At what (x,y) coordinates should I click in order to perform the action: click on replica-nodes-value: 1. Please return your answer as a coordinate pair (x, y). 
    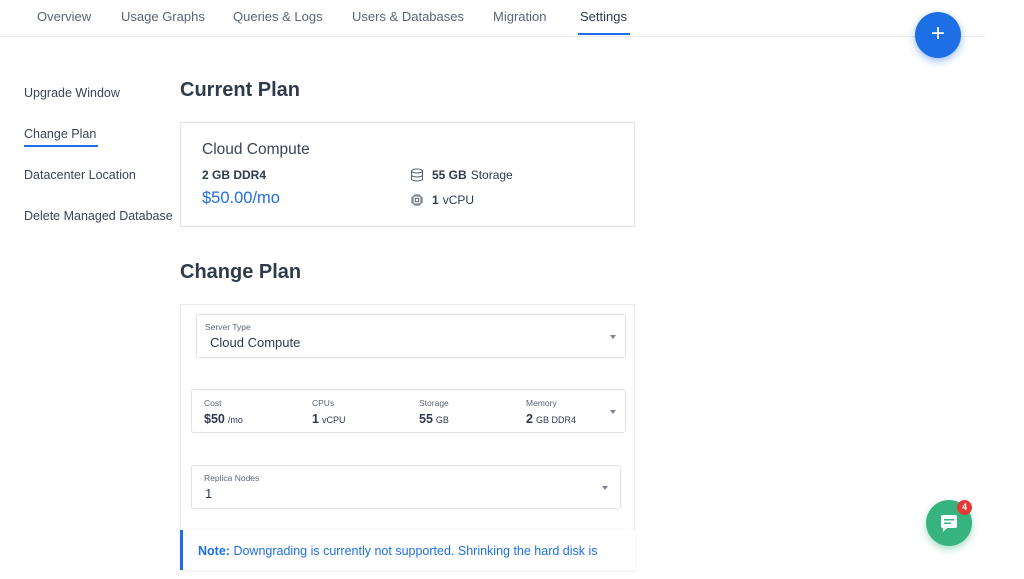
    Looking at the image, I should click on (209, 493).